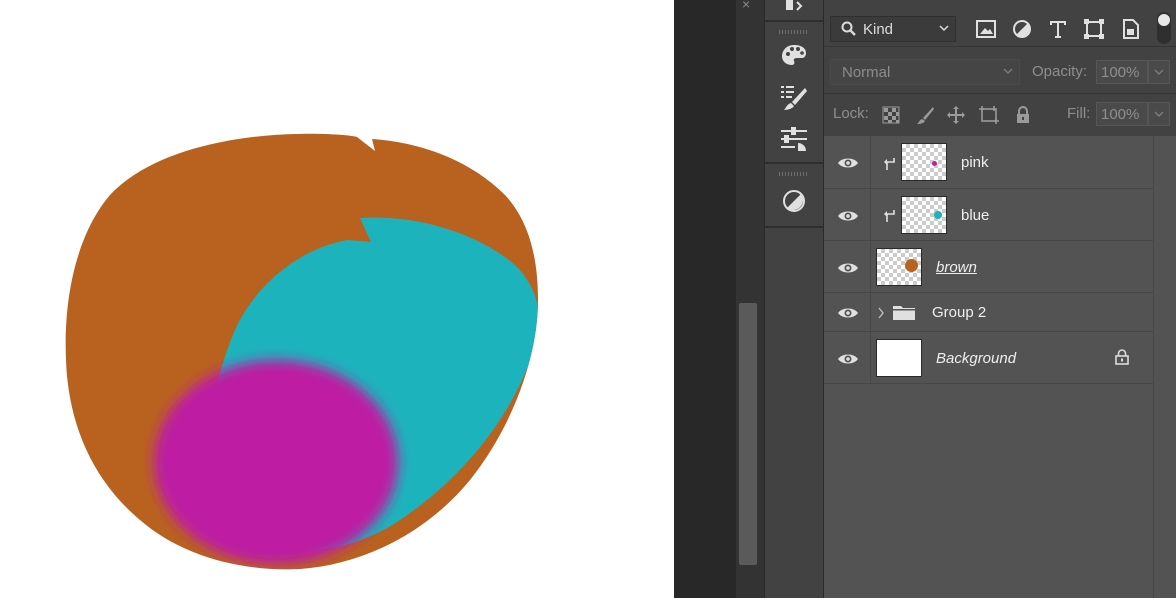 This screenshot has height=598, width=1176. Describe the element at coordinates (989, 115) in the screenshot. I see `lock-artboard-icon` at that location.